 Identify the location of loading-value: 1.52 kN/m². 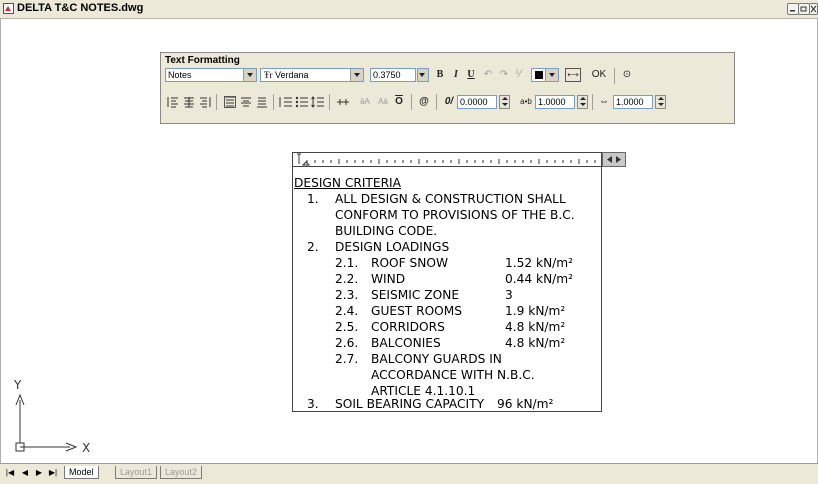
(539, 263).